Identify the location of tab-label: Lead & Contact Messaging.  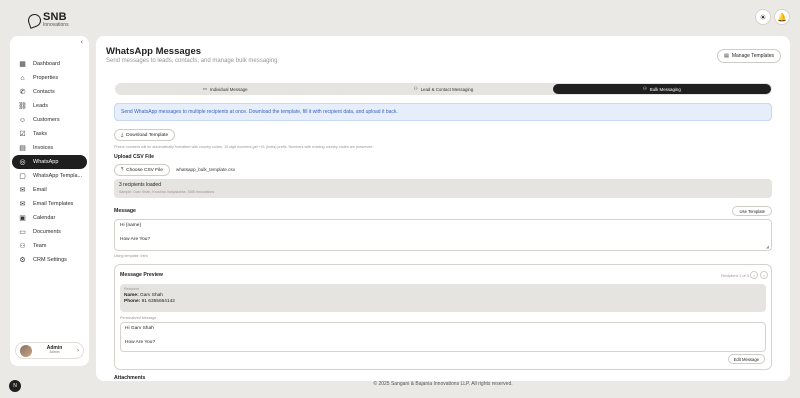
(447, 89).